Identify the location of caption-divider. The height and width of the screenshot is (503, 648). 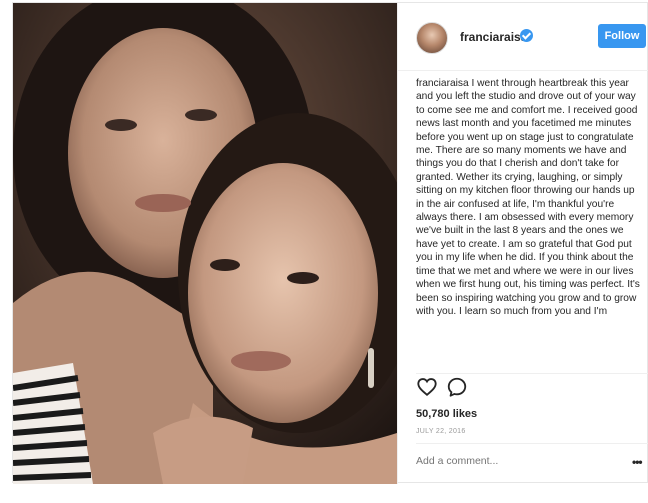
(532, 373).